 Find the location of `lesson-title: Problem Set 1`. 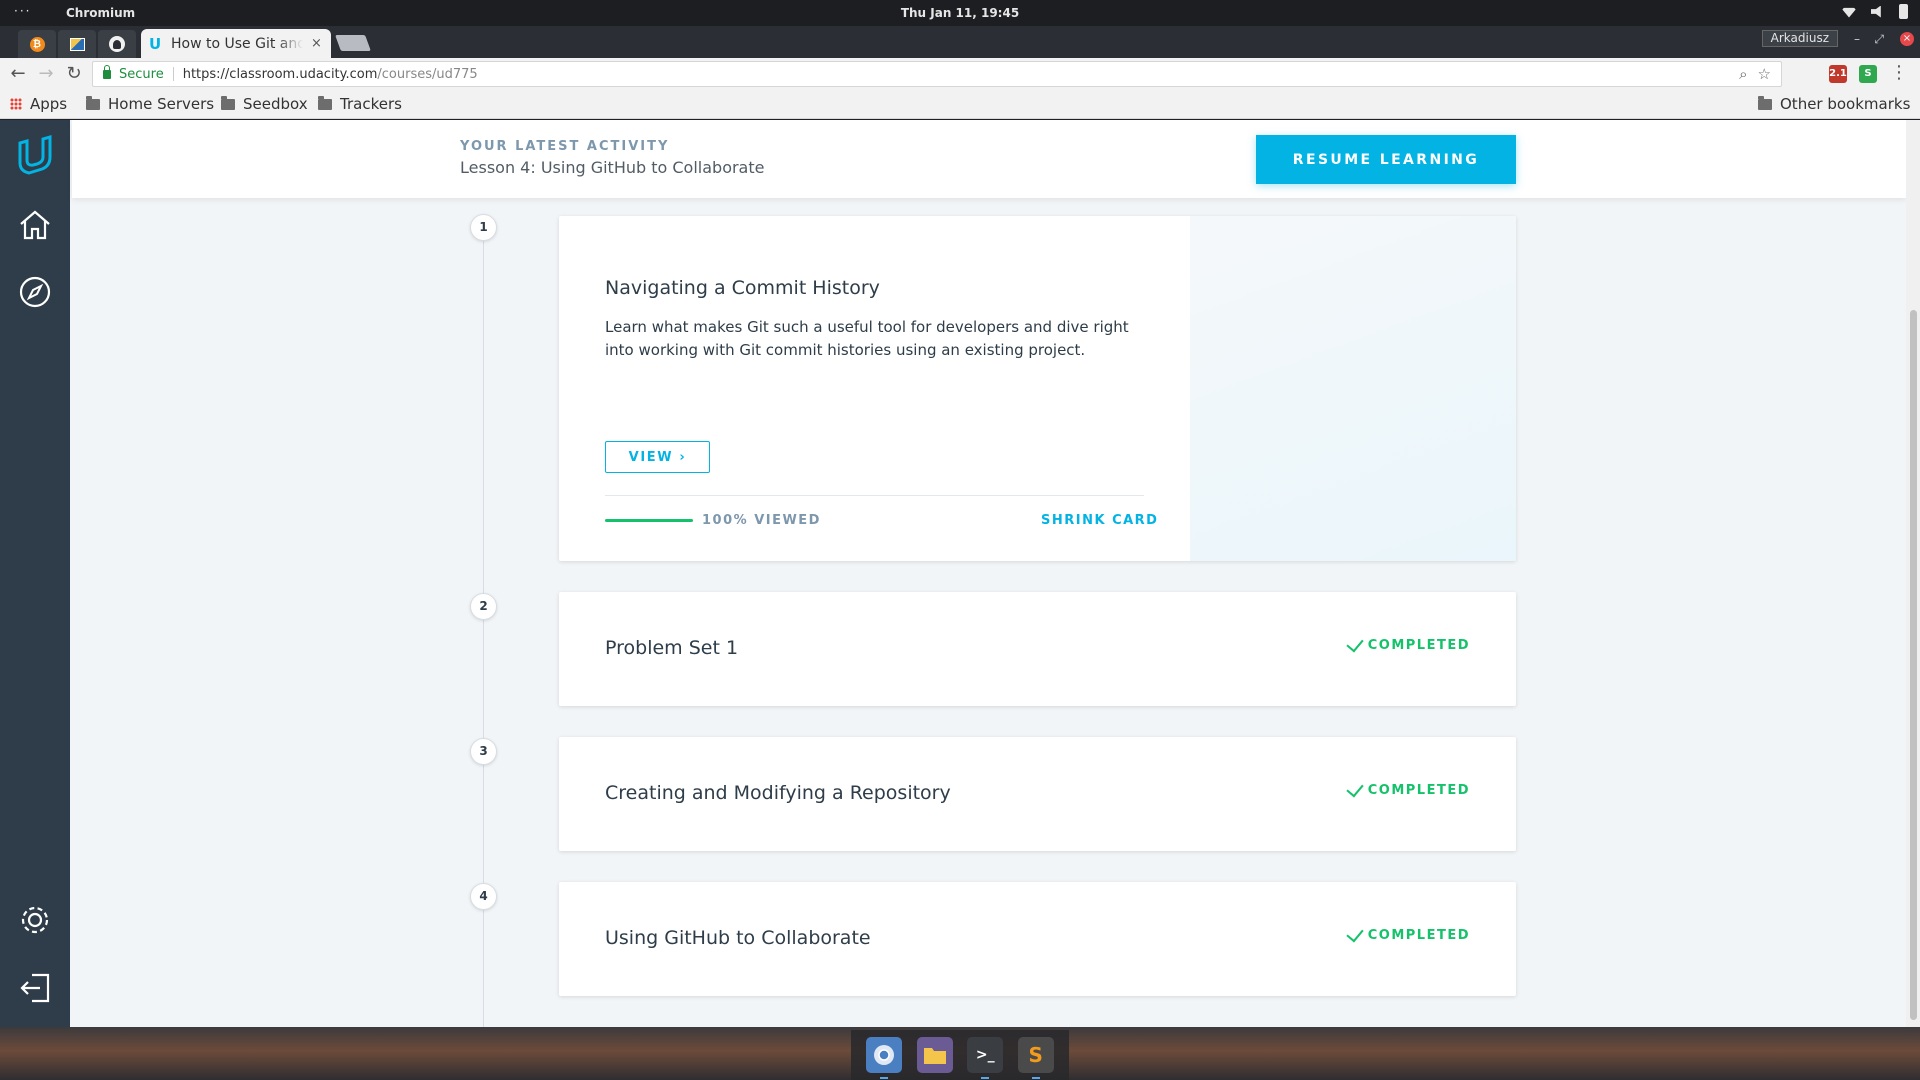

lesson-title: Problem Set 1 is located at coordinates (672, 648).